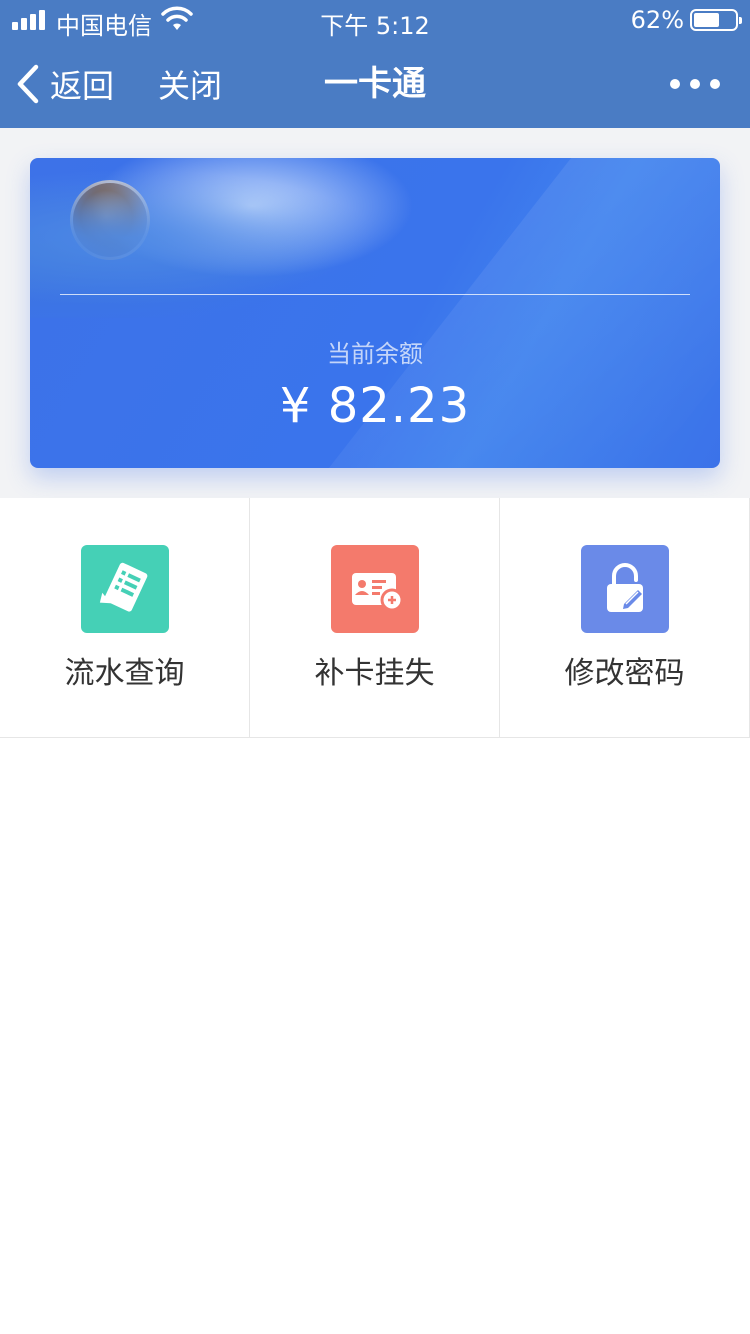  What do you see at coordinates (375, 354) in the screenshot?
I see `balance-label: 当前余额` at bounding box center [375, 354].